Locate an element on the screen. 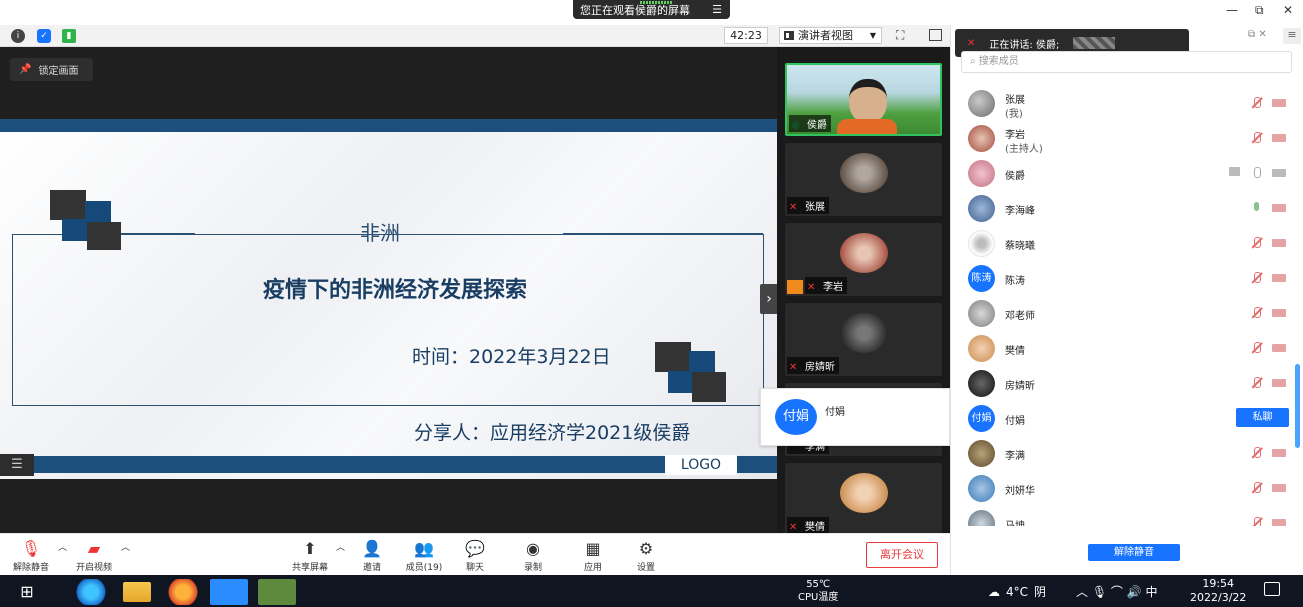  list-item: 刘妍华 is located at coordinates (1120, 488).